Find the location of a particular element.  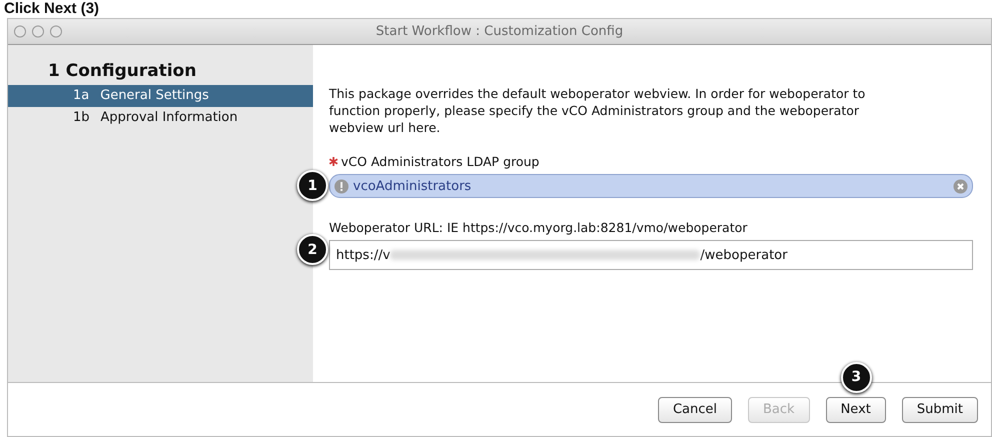

dialog-button: Submit is located at coordinates (940, 409).